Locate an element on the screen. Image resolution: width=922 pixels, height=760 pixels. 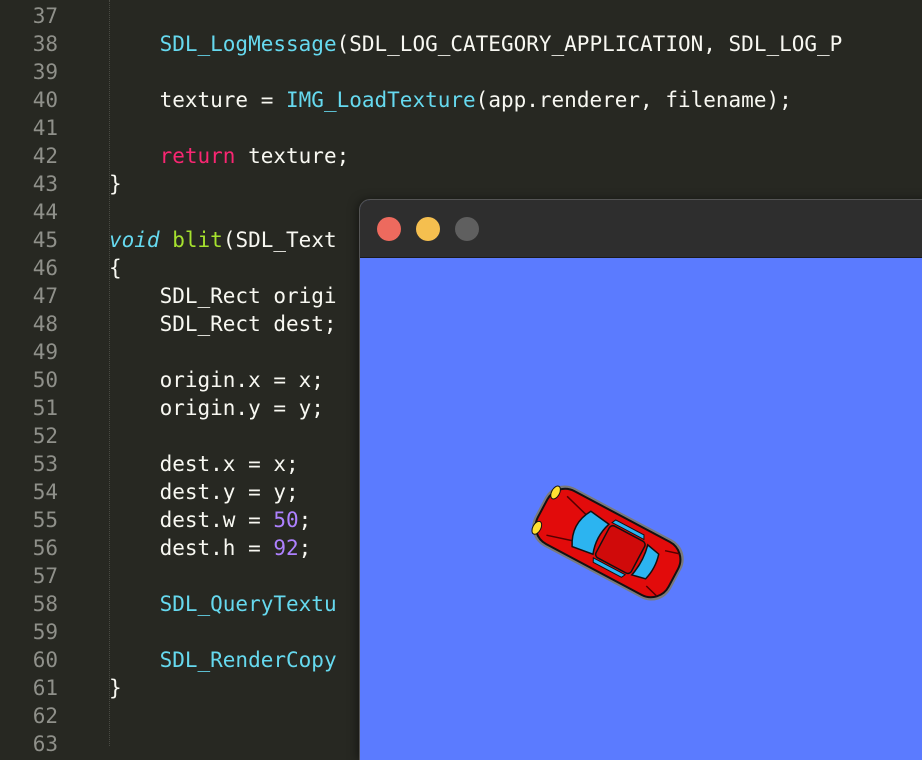
code-text: return texture; is located at coordinates (229, 156).